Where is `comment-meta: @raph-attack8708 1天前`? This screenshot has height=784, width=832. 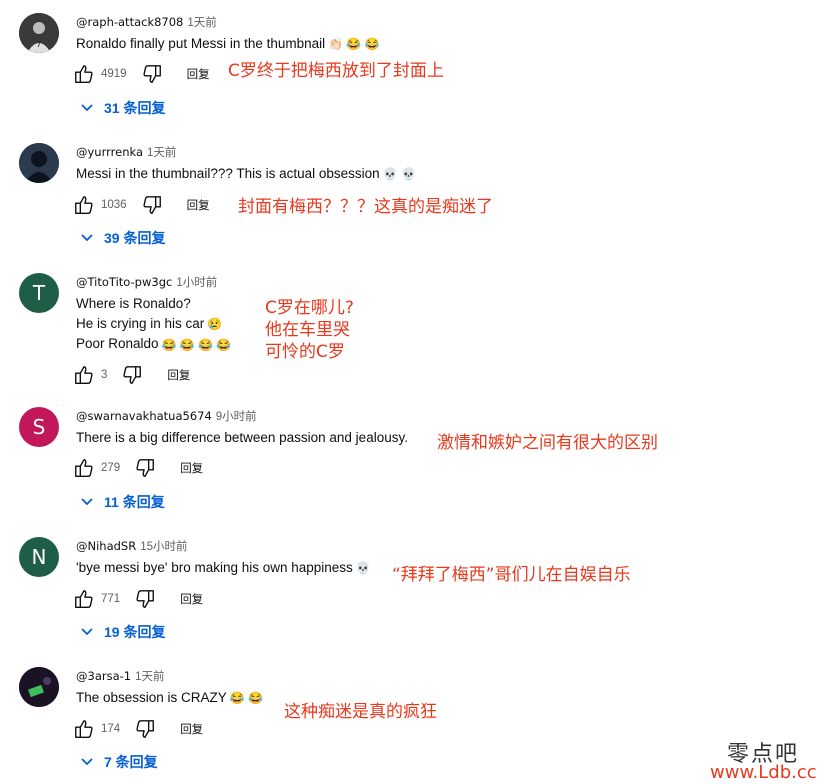 comment-meta: @raph-attack8708 1天前 is located at coordinates (146, 22).